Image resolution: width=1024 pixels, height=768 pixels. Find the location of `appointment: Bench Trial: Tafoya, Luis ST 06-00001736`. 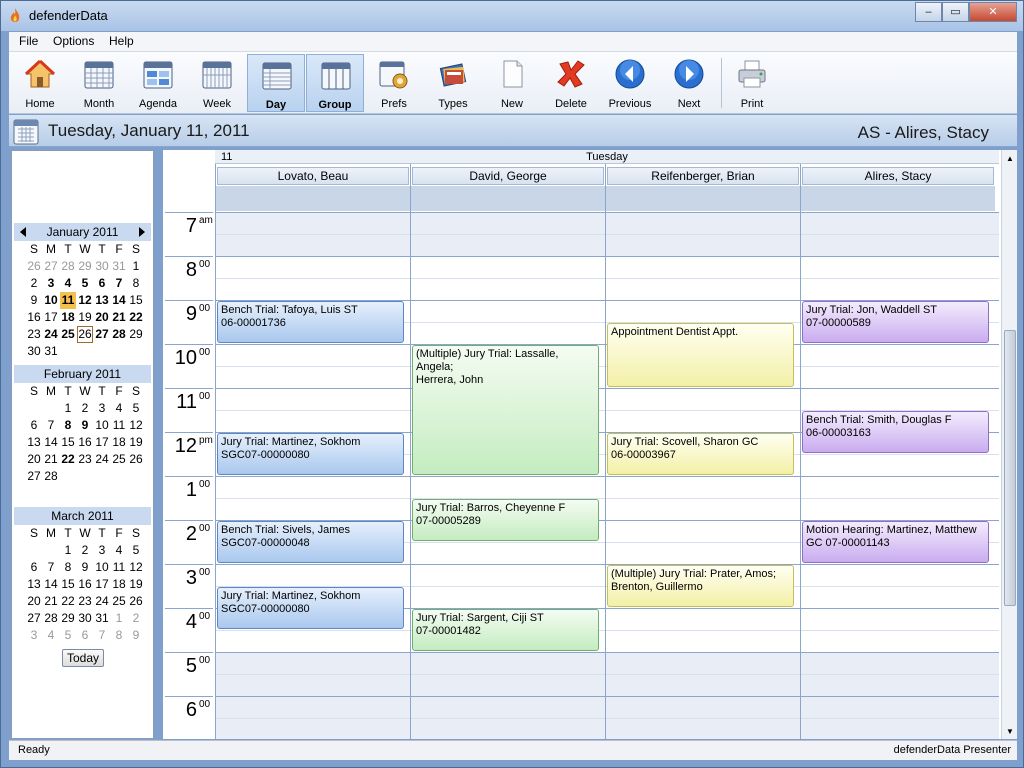

appointment: Bench Trial: Tafoya, Luis ST 06-00001736 is located at coordinates (310, 322).